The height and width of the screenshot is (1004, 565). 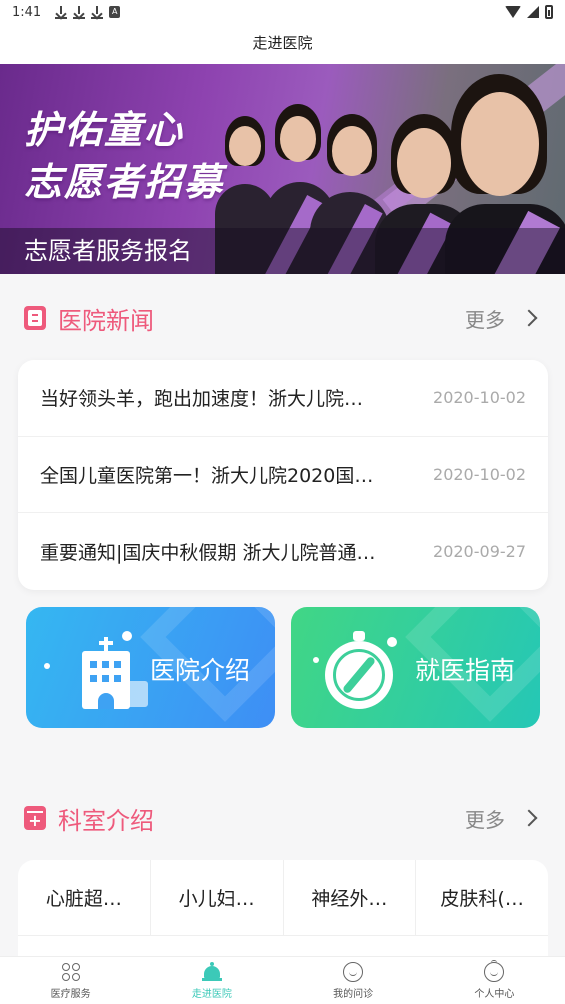 I want to click on tab-about-hospital: 走进医院, so click(x=211, y=980).